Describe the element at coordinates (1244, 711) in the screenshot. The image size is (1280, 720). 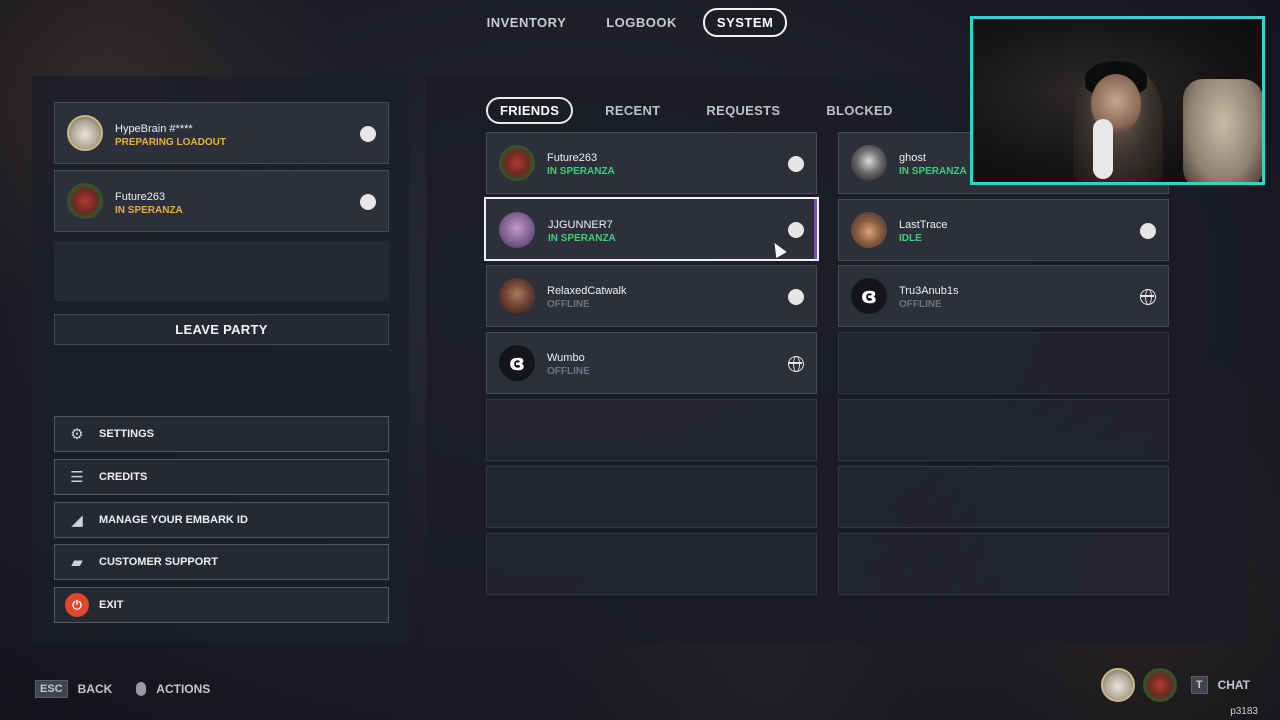
I see `player-id: p3183` at that location.